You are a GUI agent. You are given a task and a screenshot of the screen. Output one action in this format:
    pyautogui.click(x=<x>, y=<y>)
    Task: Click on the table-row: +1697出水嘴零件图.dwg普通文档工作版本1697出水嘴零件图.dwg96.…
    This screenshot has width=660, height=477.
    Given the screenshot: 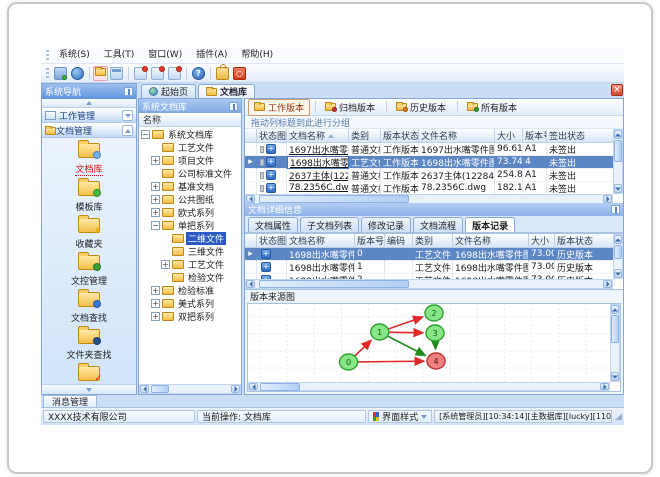 What is the action you would take?
    pyautogui.click(x=434, y=149)
    